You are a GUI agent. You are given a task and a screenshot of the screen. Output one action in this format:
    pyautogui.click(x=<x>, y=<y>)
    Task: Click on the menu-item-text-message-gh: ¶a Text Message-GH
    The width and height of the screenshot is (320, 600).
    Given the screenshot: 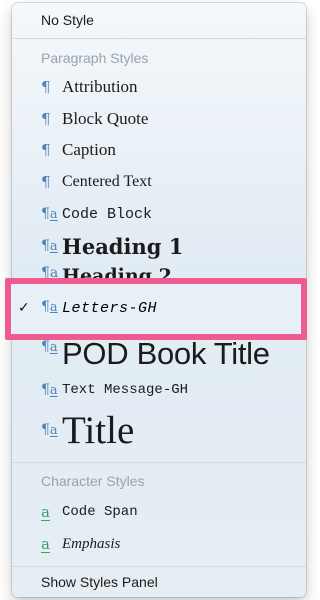 What is the action you would take?
    pyautogui.click(x=159, y=390)
    